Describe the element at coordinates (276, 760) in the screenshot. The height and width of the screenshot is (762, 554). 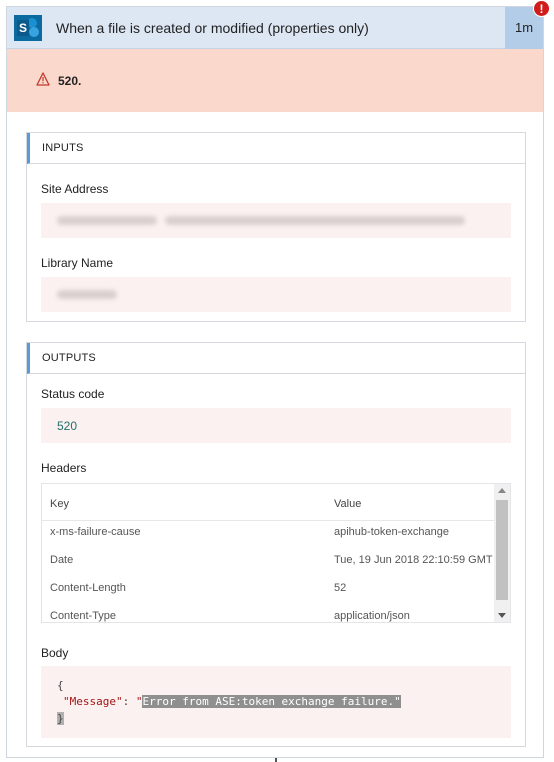
I see `flow-connector` at that location.